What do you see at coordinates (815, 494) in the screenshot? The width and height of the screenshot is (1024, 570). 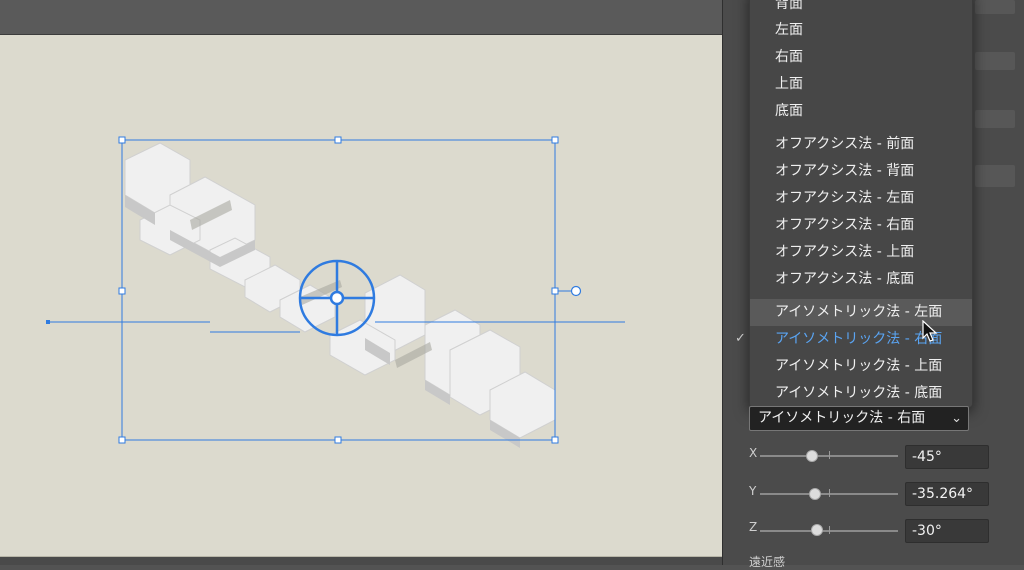 I see `y-rotation-slider-knob` at bounding box center [815, 494].